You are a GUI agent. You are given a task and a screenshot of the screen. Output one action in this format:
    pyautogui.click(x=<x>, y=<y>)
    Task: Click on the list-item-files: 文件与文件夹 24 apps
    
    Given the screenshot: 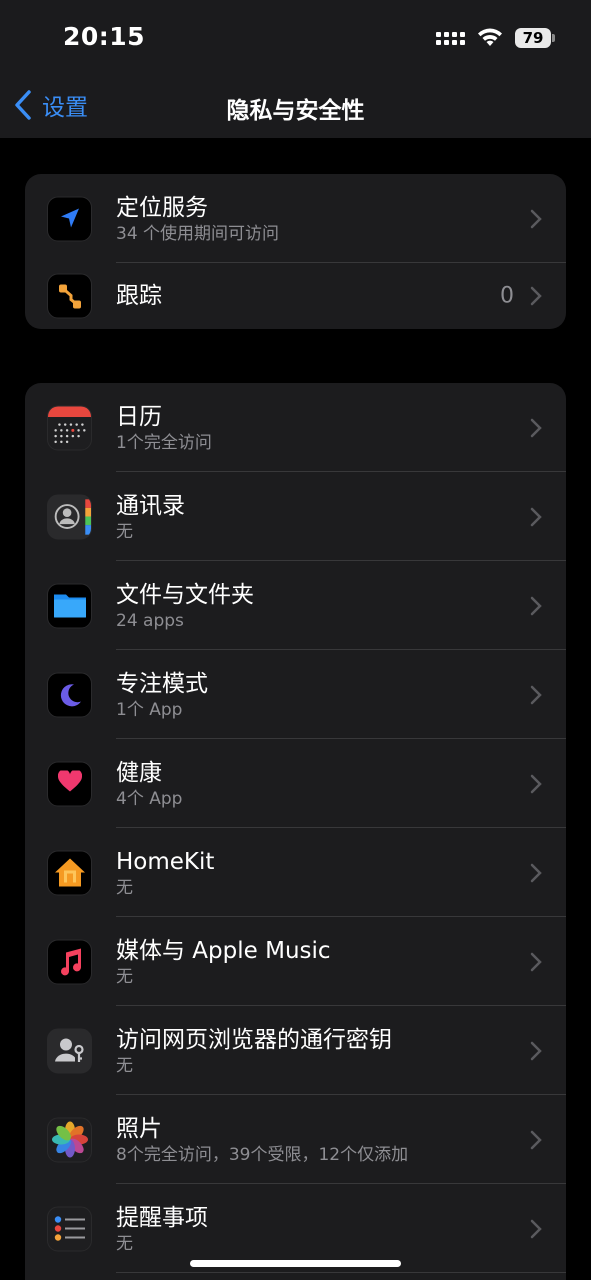 What is the action you would take?
    pyautogui.click(x=295, y=605)
    